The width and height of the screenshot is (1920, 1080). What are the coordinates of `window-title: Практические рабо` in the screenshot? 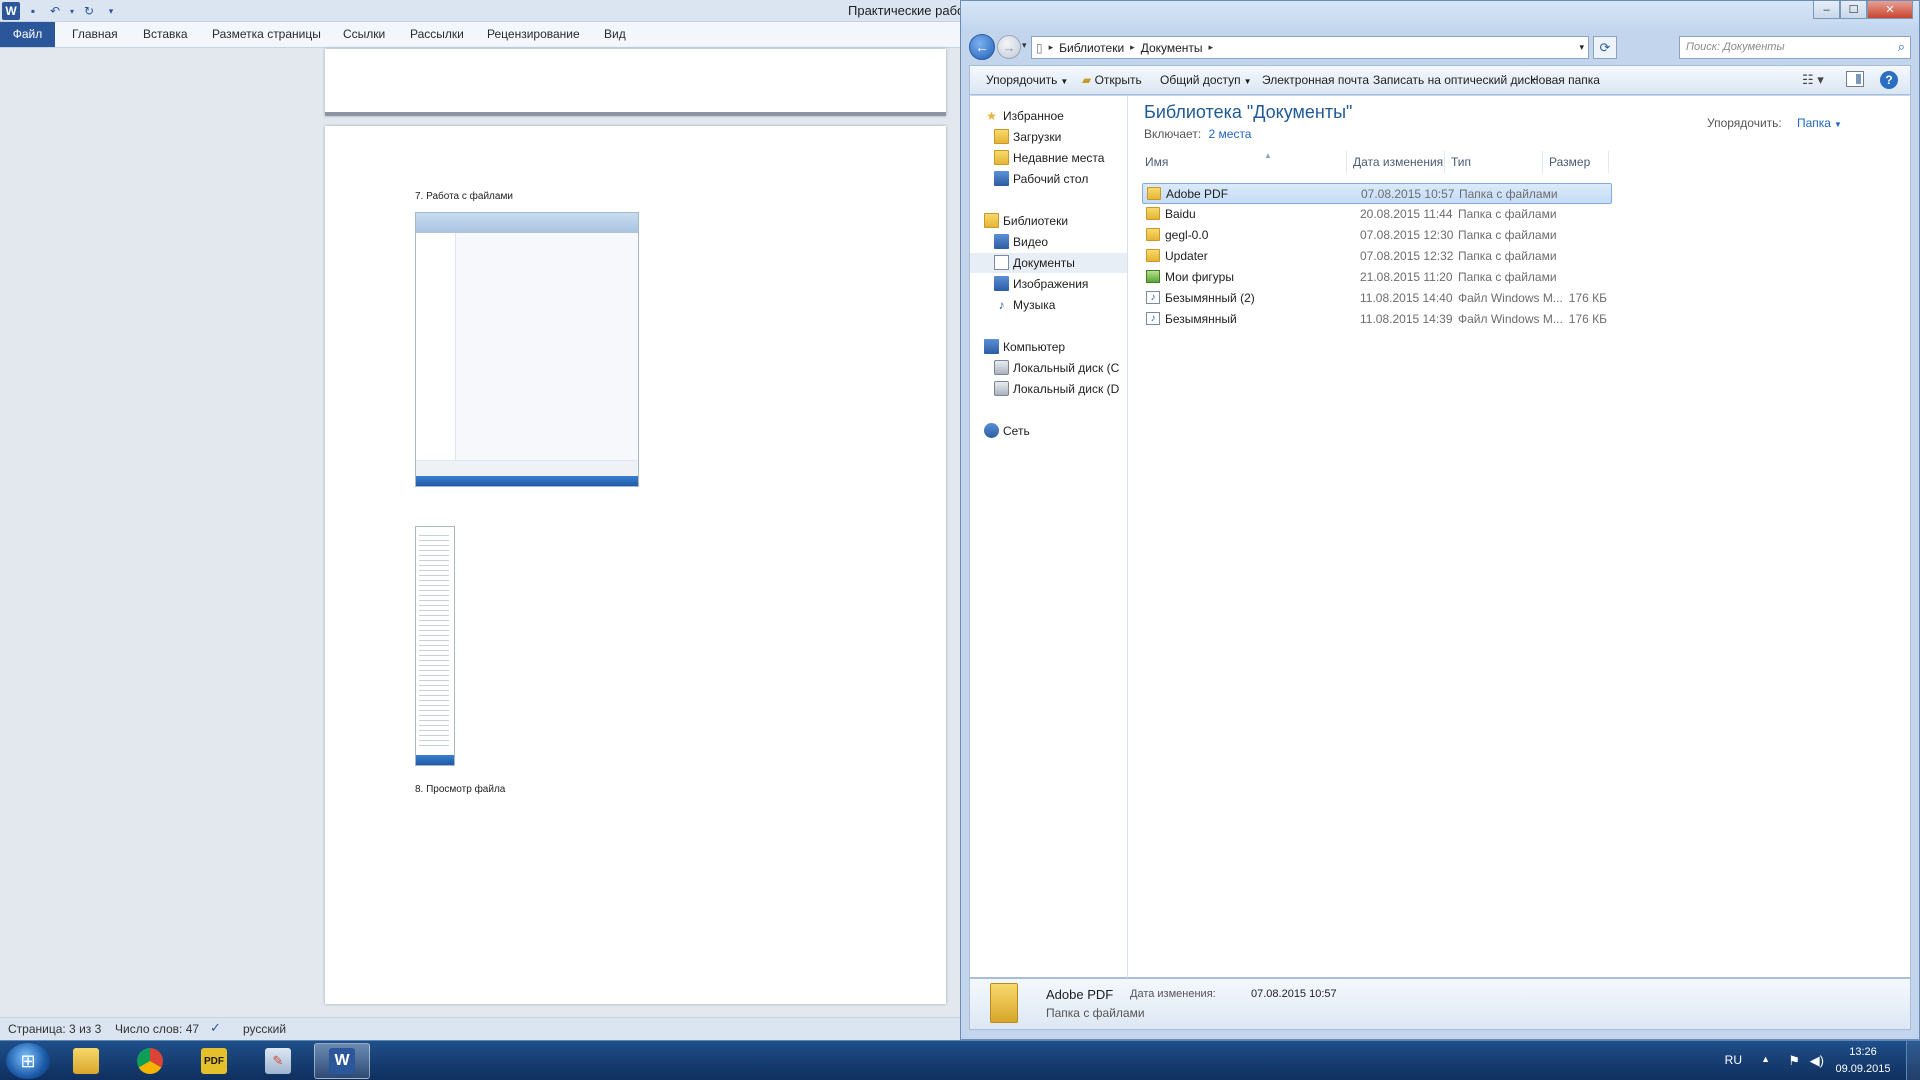 It's located at (906, 10).